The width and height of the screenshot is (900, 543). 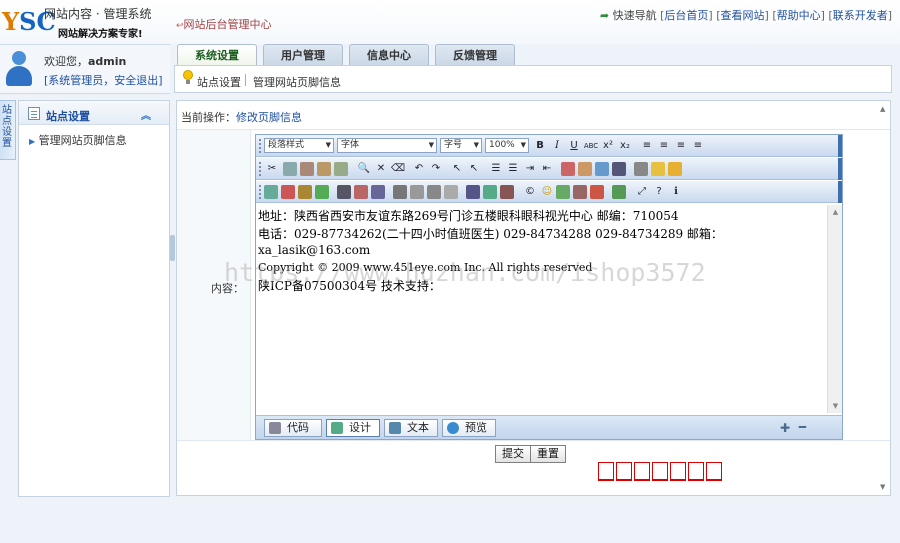 What do you see at coordinates (580, 192) in the screenshot?
I see `date-icon` at bounding box center [580, 192].